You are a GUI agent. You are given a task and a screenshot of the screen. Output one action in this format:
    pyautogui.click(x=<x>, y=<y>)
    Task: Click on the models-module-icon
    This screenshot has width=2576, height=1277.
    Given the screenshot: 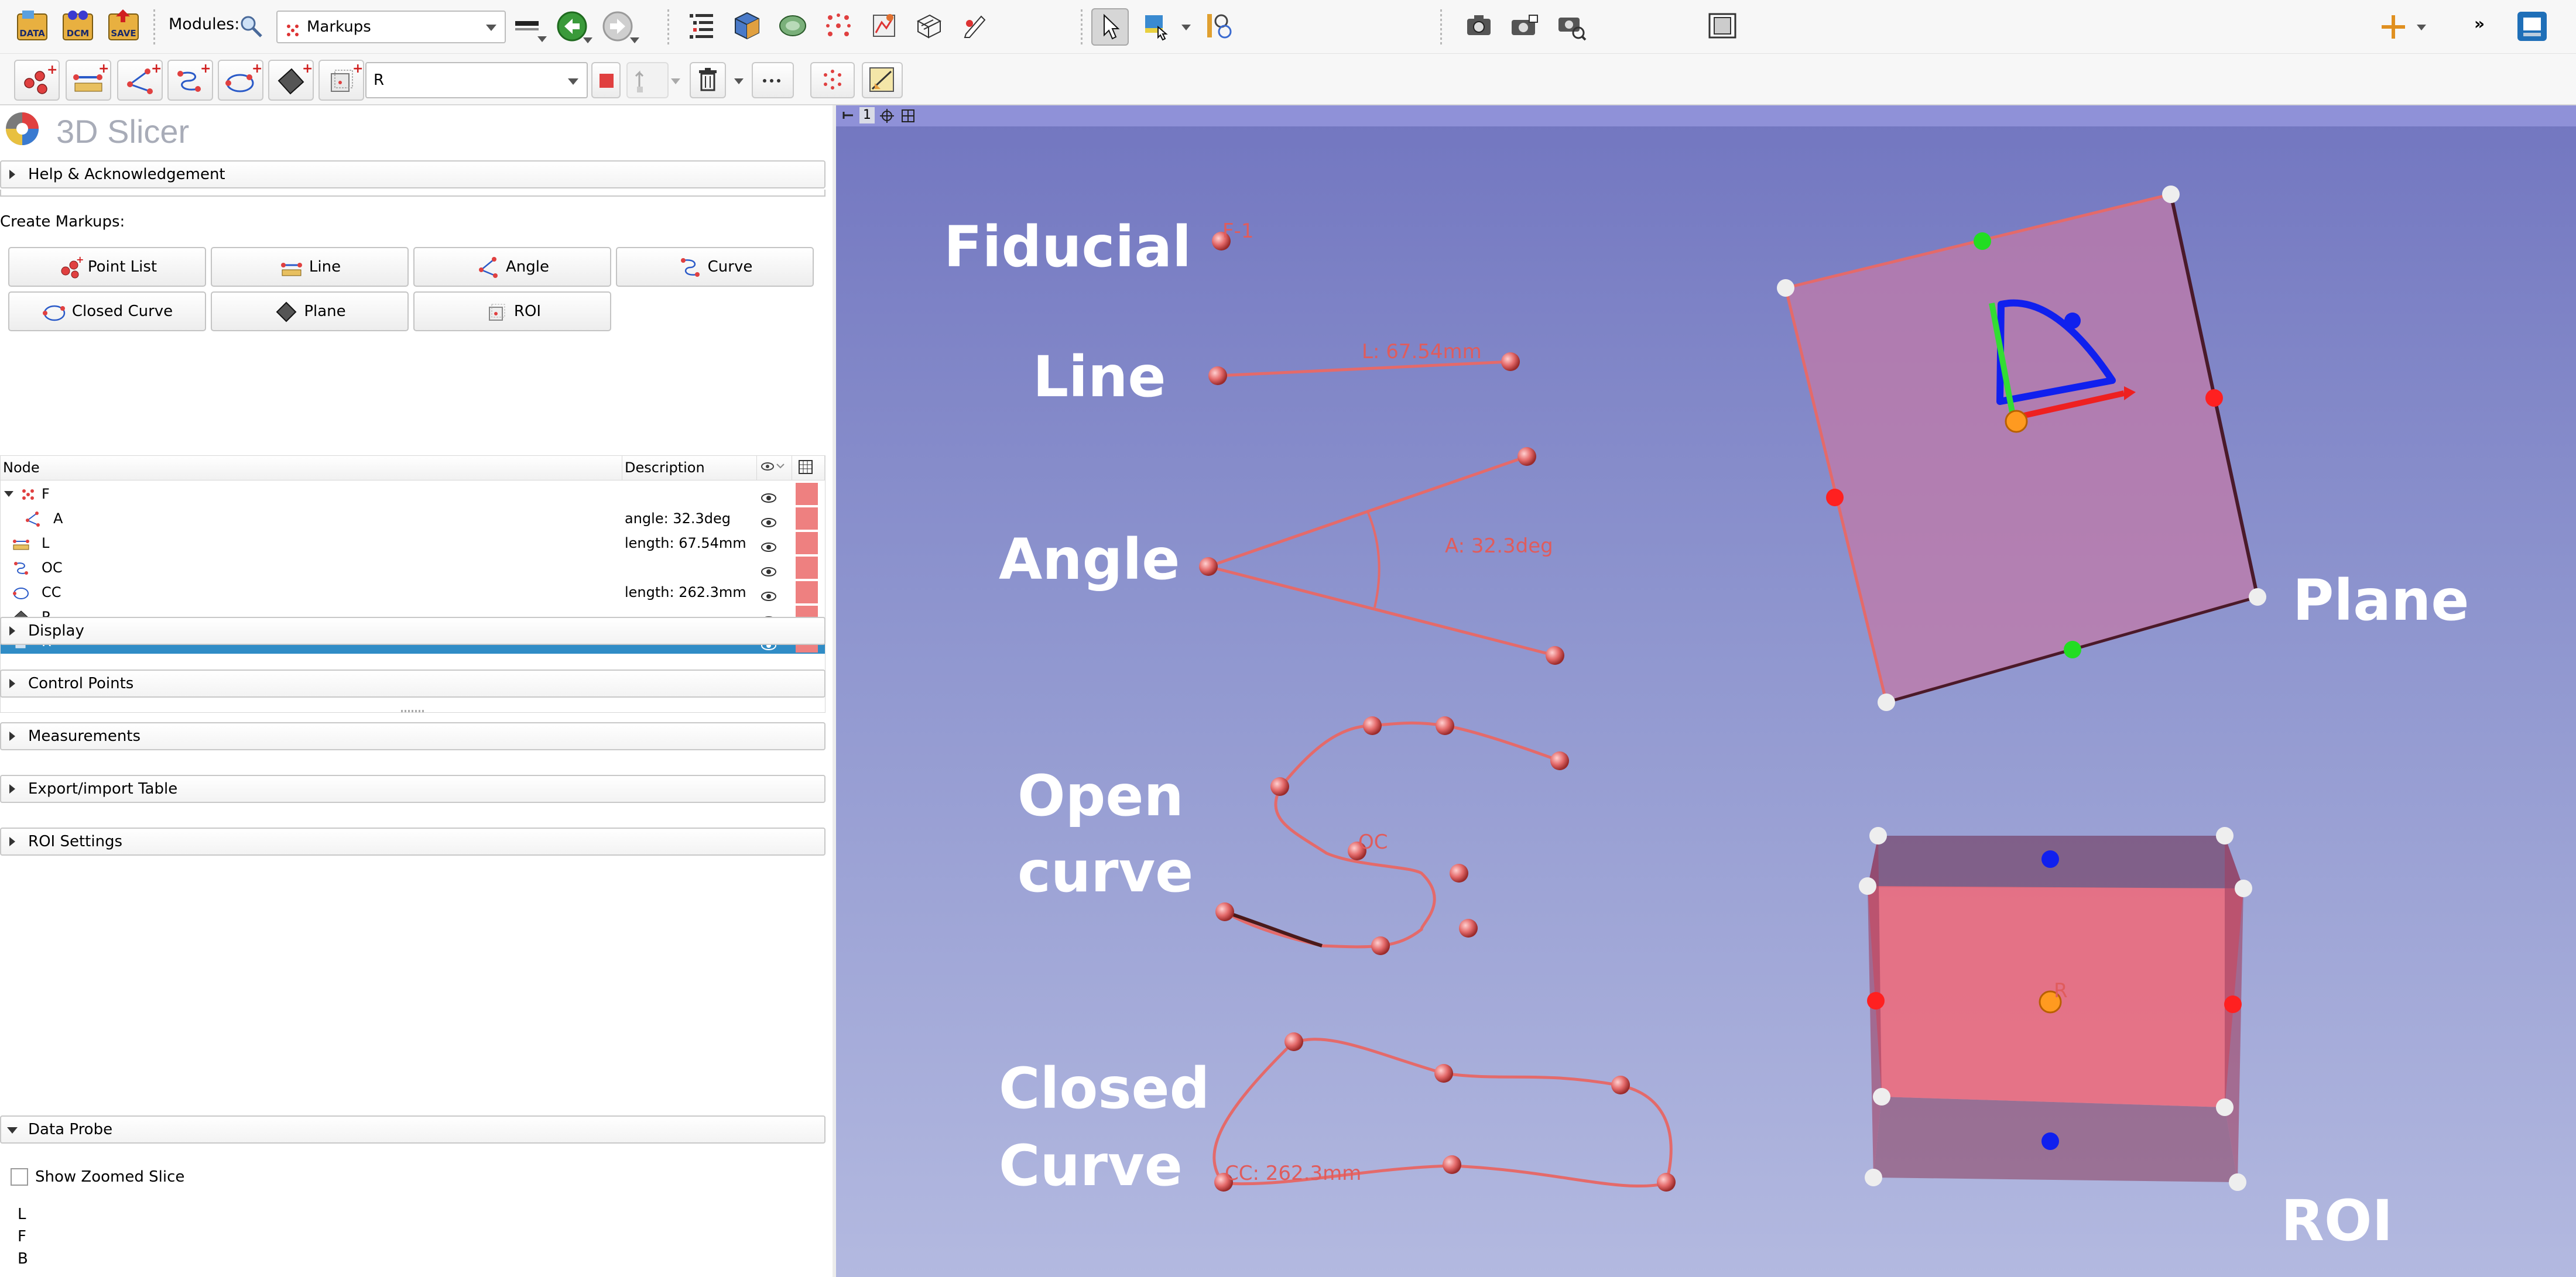 What is the action you would take?
    pyautogui.click(x=792, y=26)
    